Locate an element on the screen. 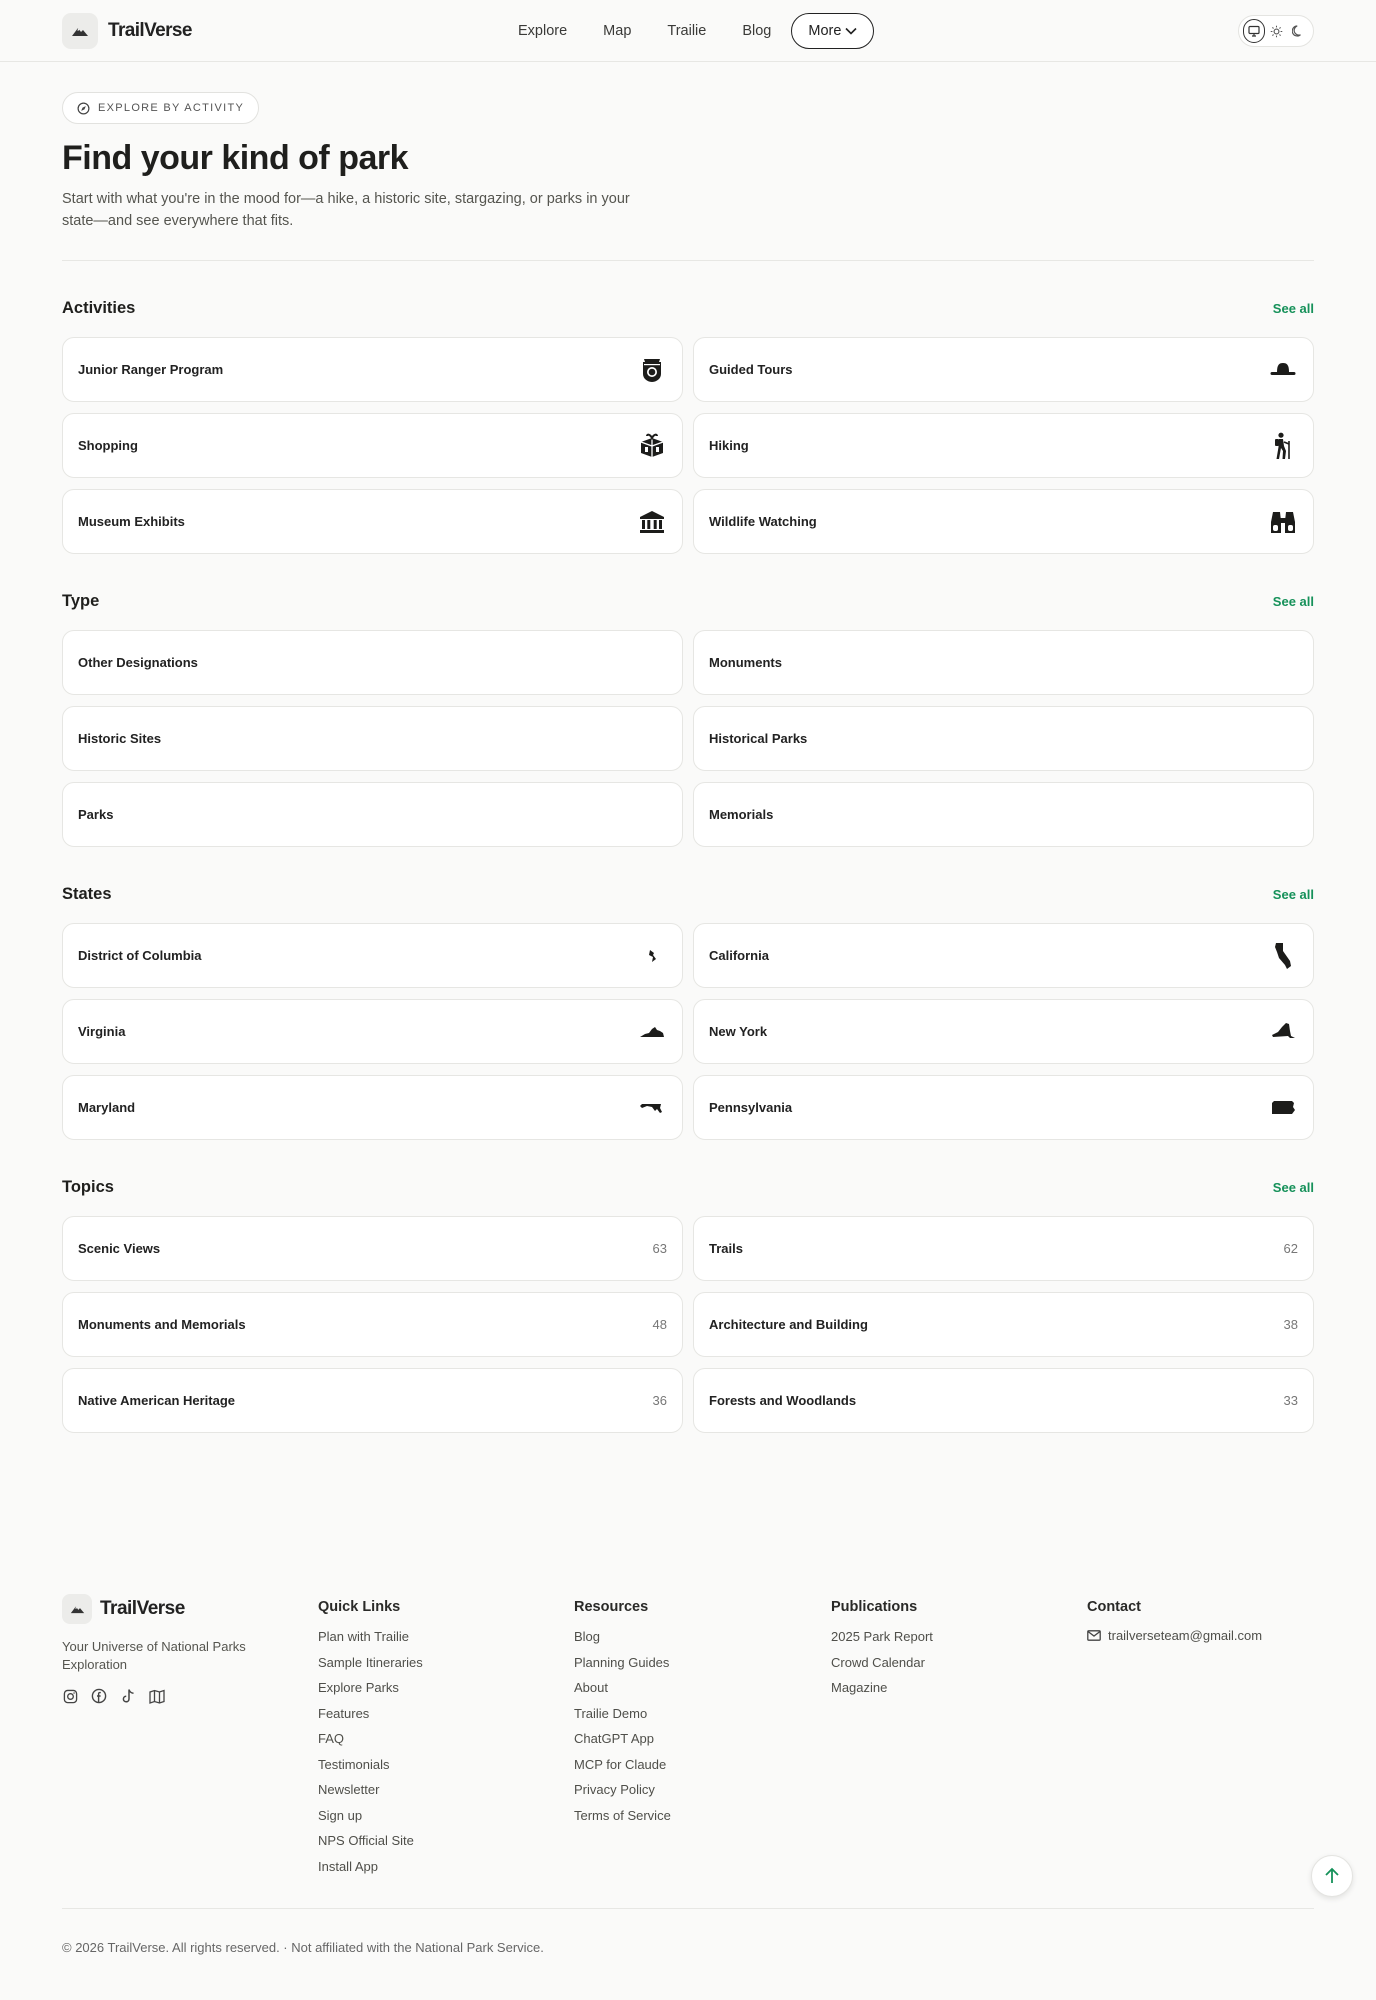  footer-link: NPS Official Site is located at coordinates (370, 1845).